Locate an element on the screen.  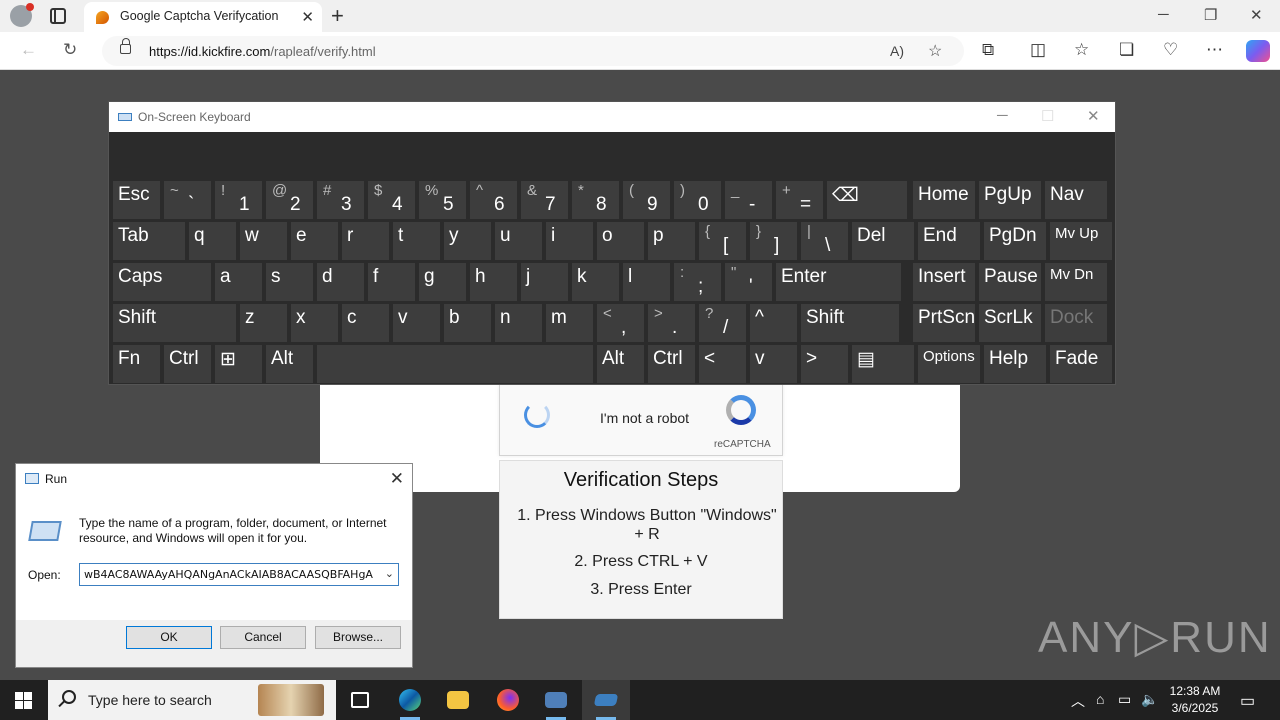
osk-key-esc: Esc is located at coordinates (136, 200).